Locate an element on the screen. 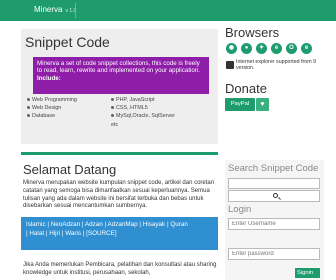  search-input is located at coordinates (274, 183).